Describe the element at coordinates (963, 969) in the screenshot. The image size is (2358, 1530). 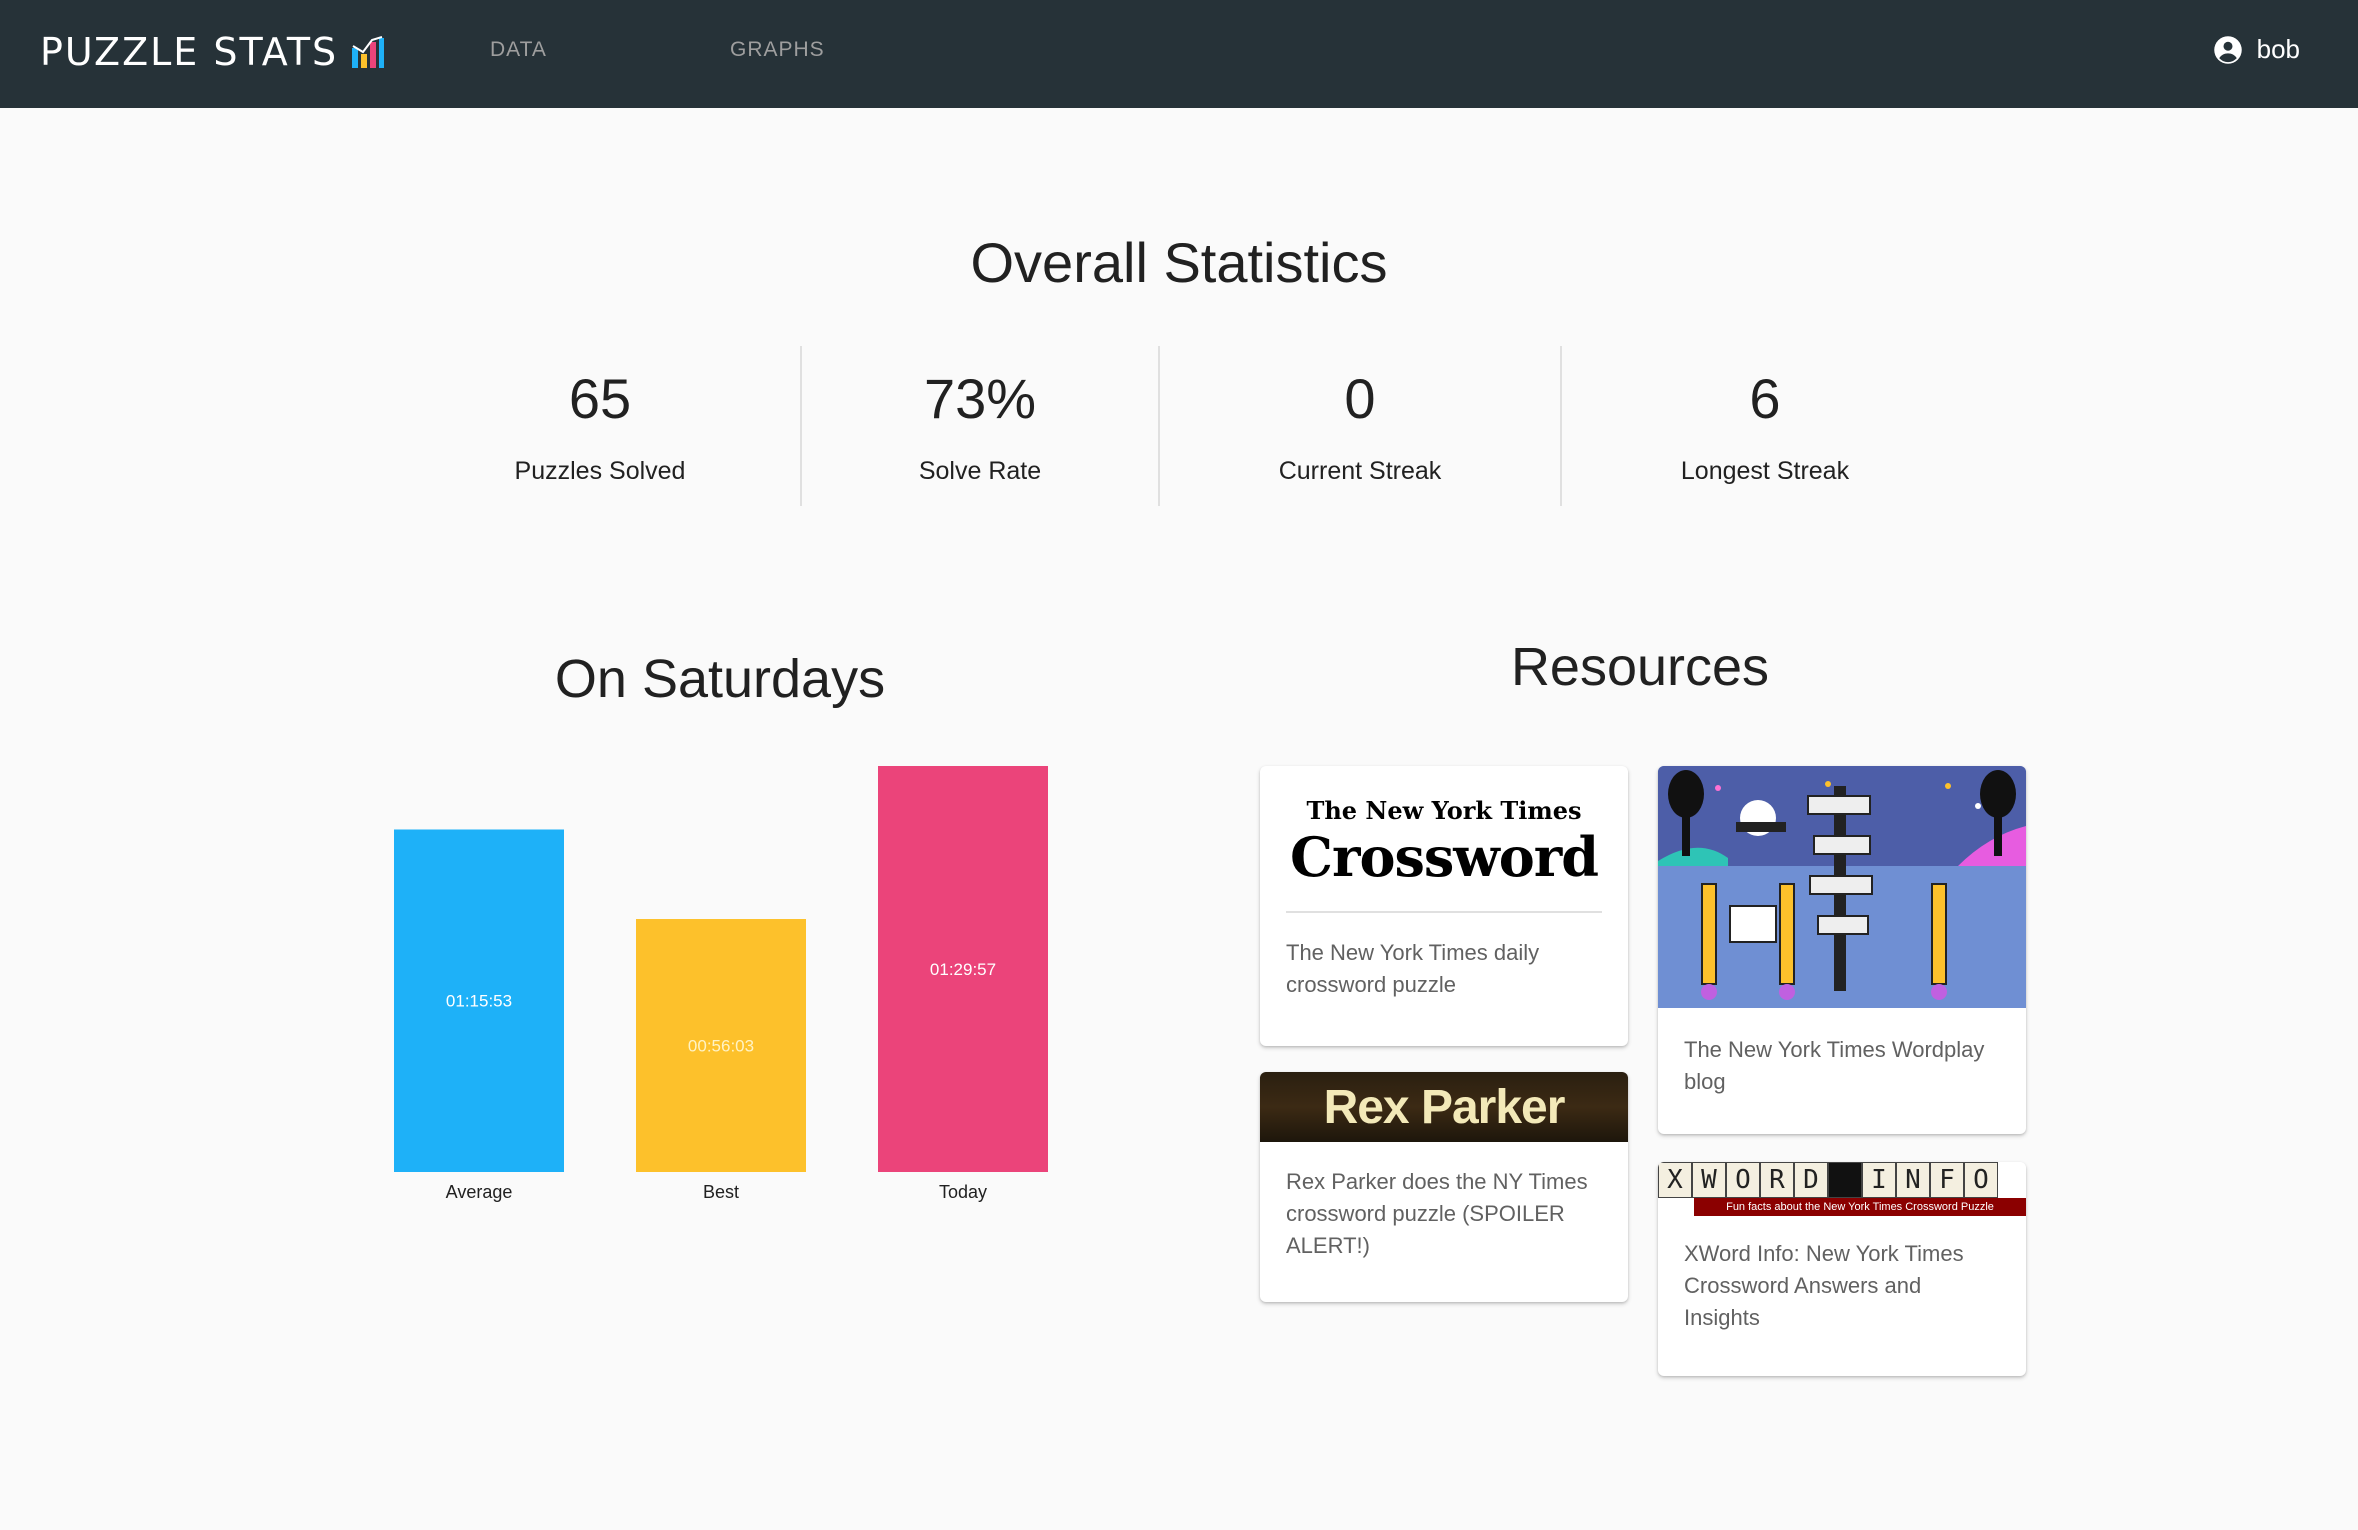
I see `bar-value-label: 01:29:57` at that location.